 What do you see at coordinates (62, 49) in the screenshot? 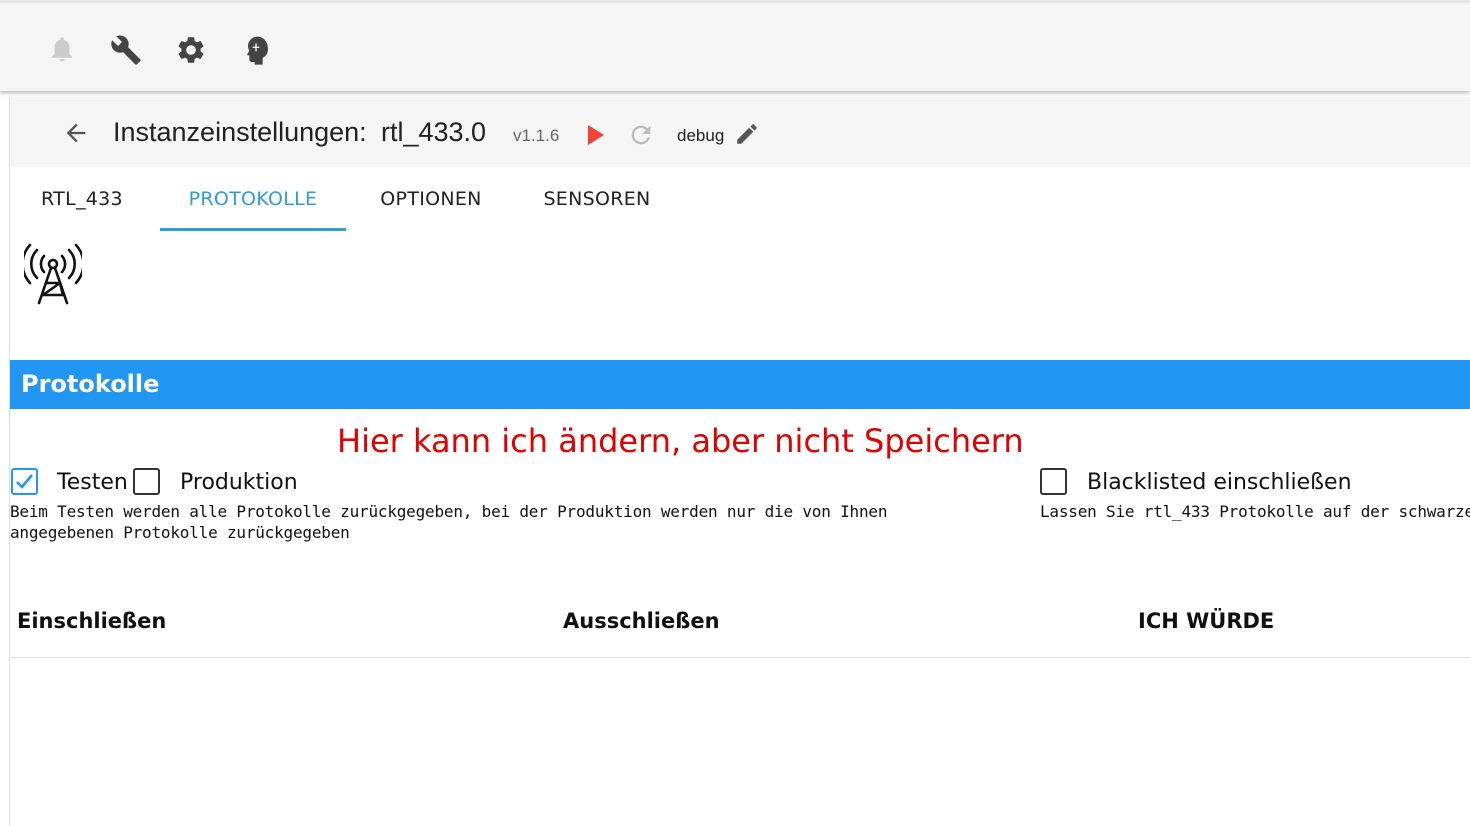
I see `bell-icon` at bounding box center [62, 49].